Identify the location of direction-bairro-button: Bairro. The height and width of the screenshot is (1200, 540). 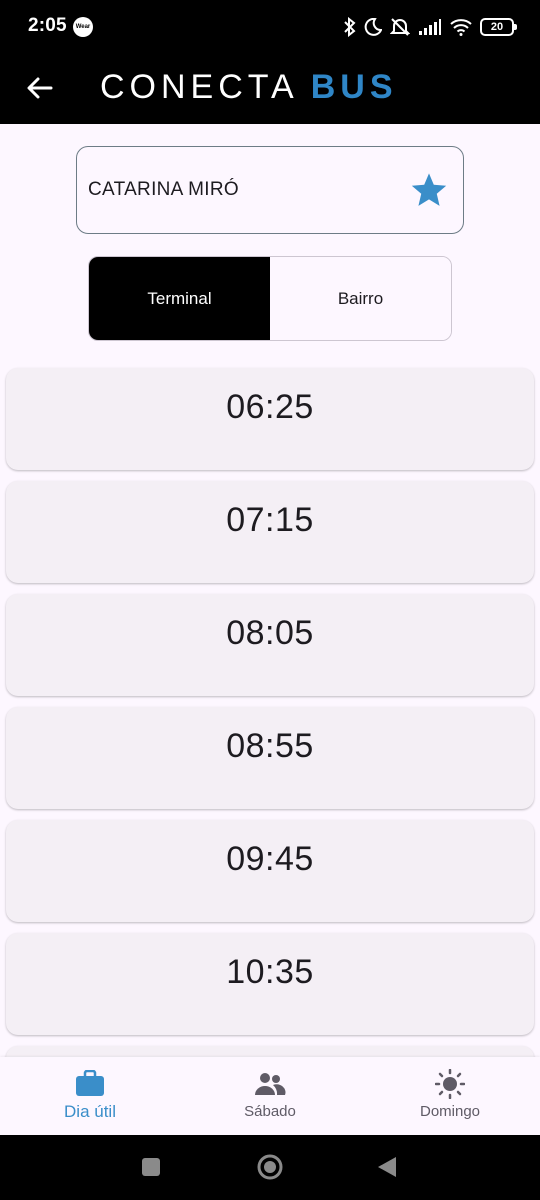
(360, 298).